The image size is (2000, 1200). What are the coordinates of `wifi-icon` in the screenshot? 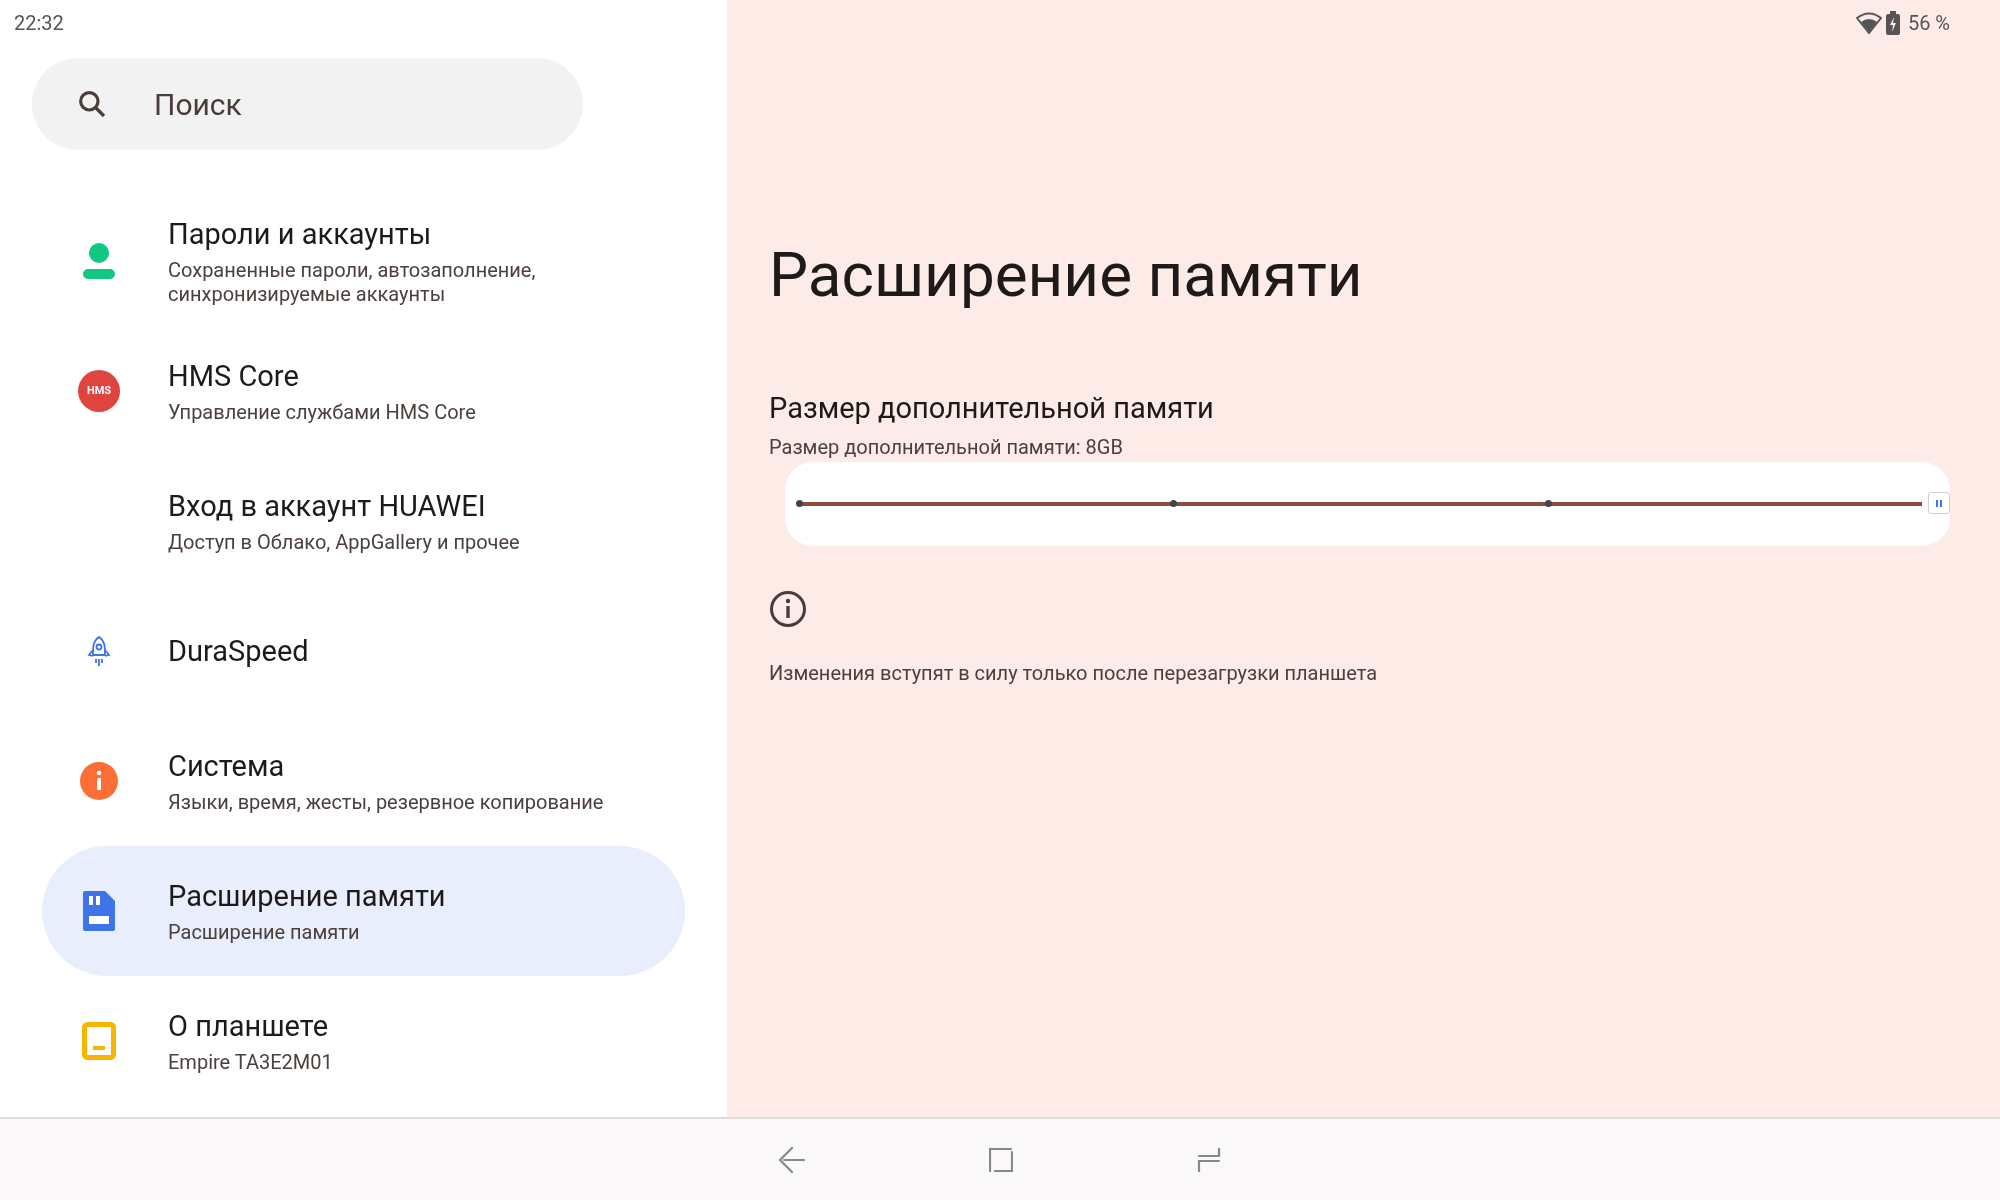 It's located at (1868, 23).